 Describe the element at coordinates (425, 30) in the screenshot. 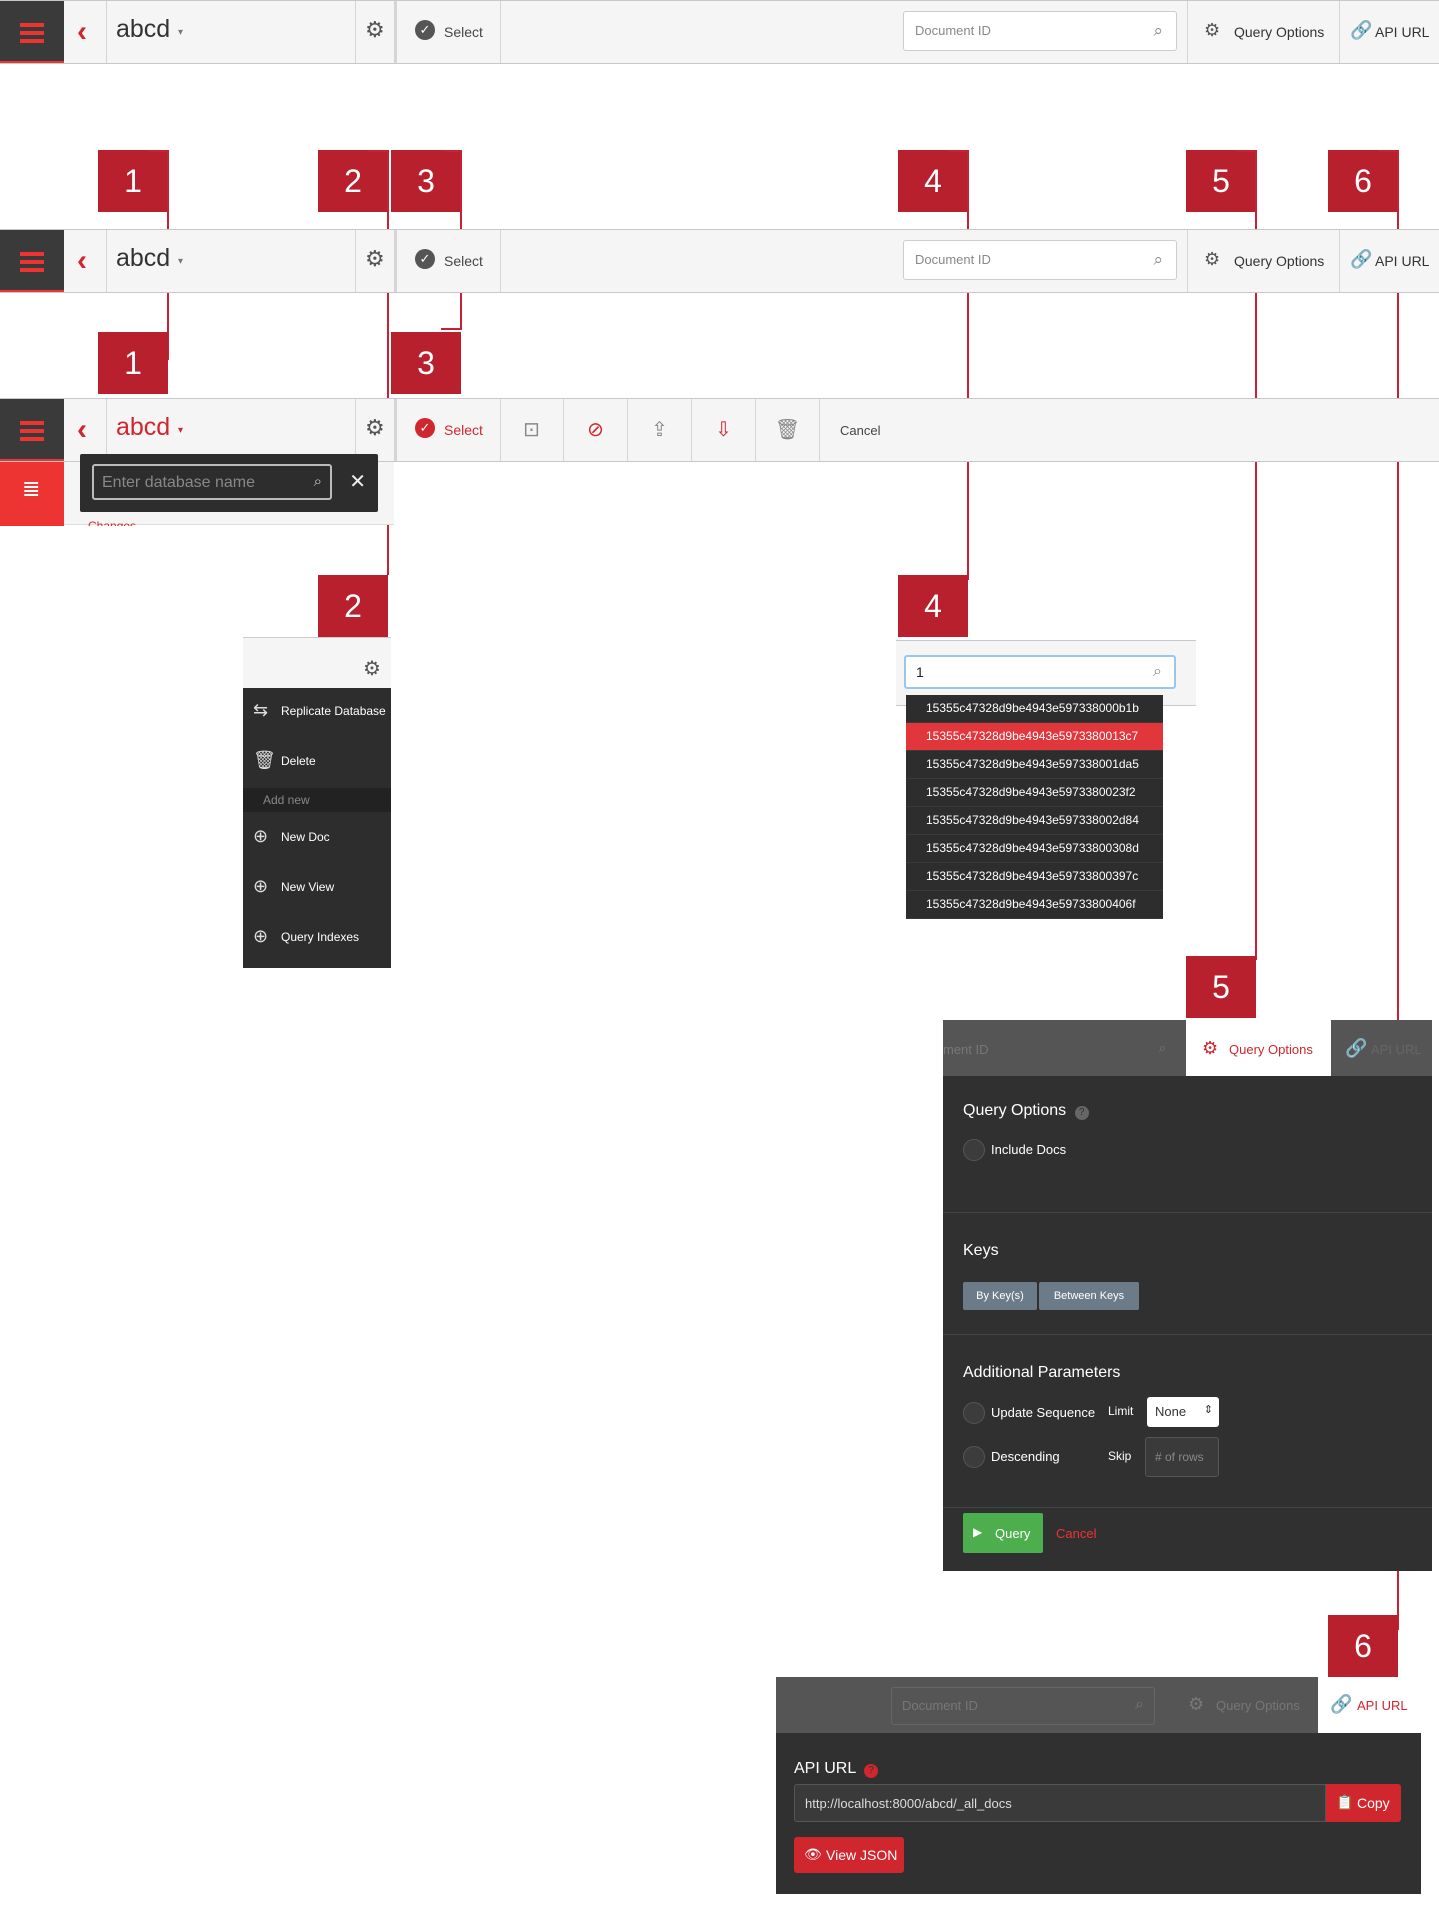

I see `check-circle-icon: ✓` at that location.